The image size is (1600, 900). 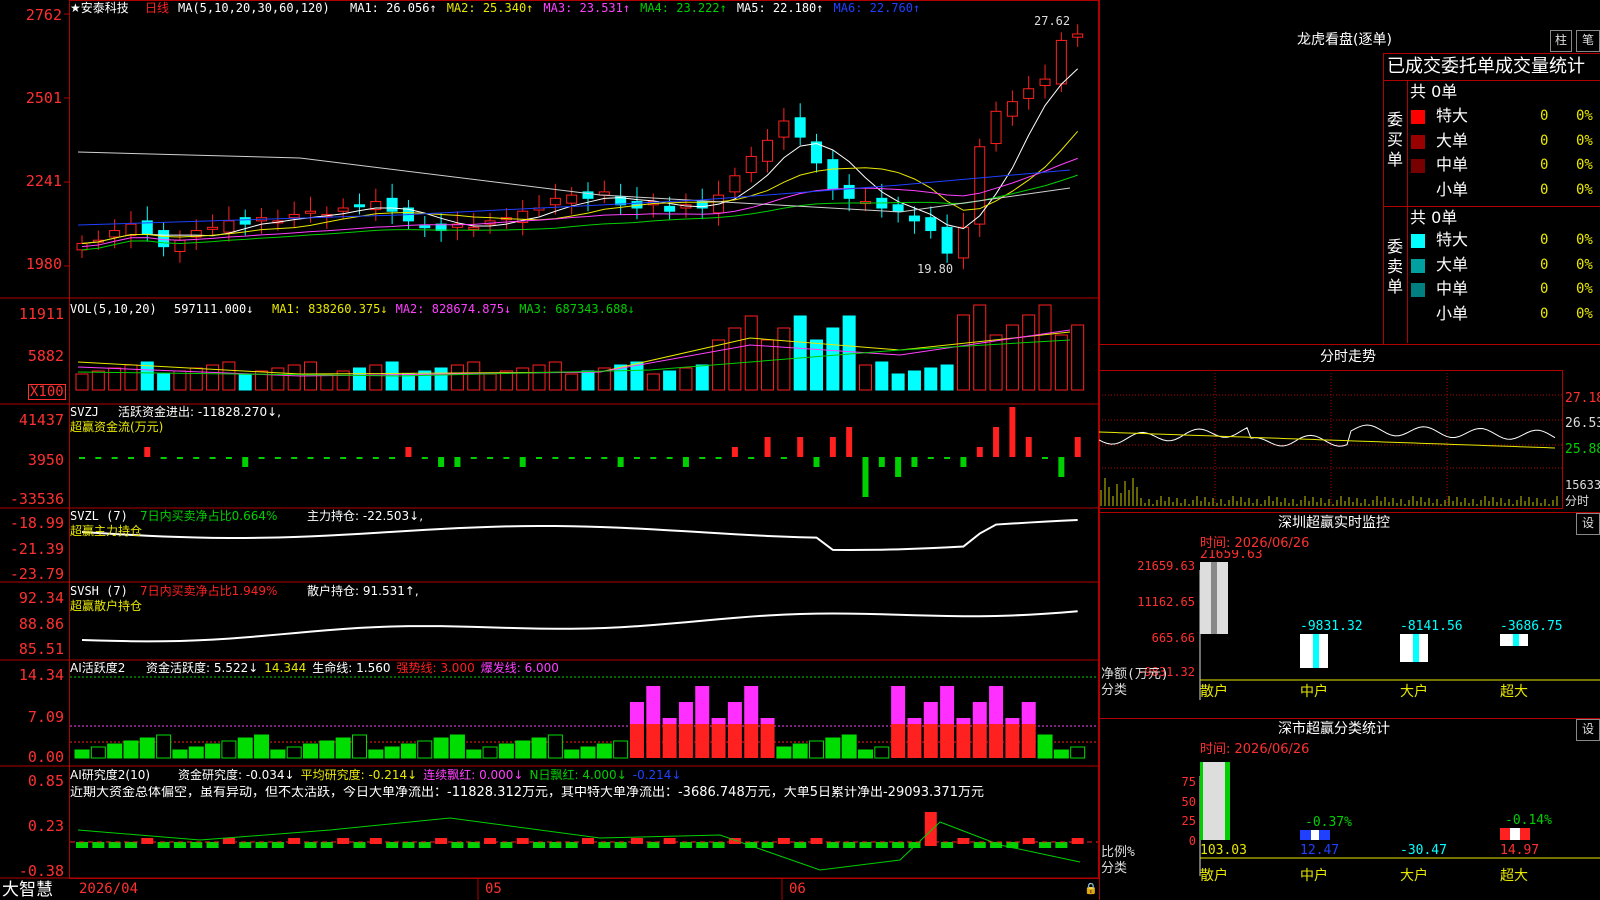 I want to click on order-row-label: 特大, so click(x=1452, y=239).